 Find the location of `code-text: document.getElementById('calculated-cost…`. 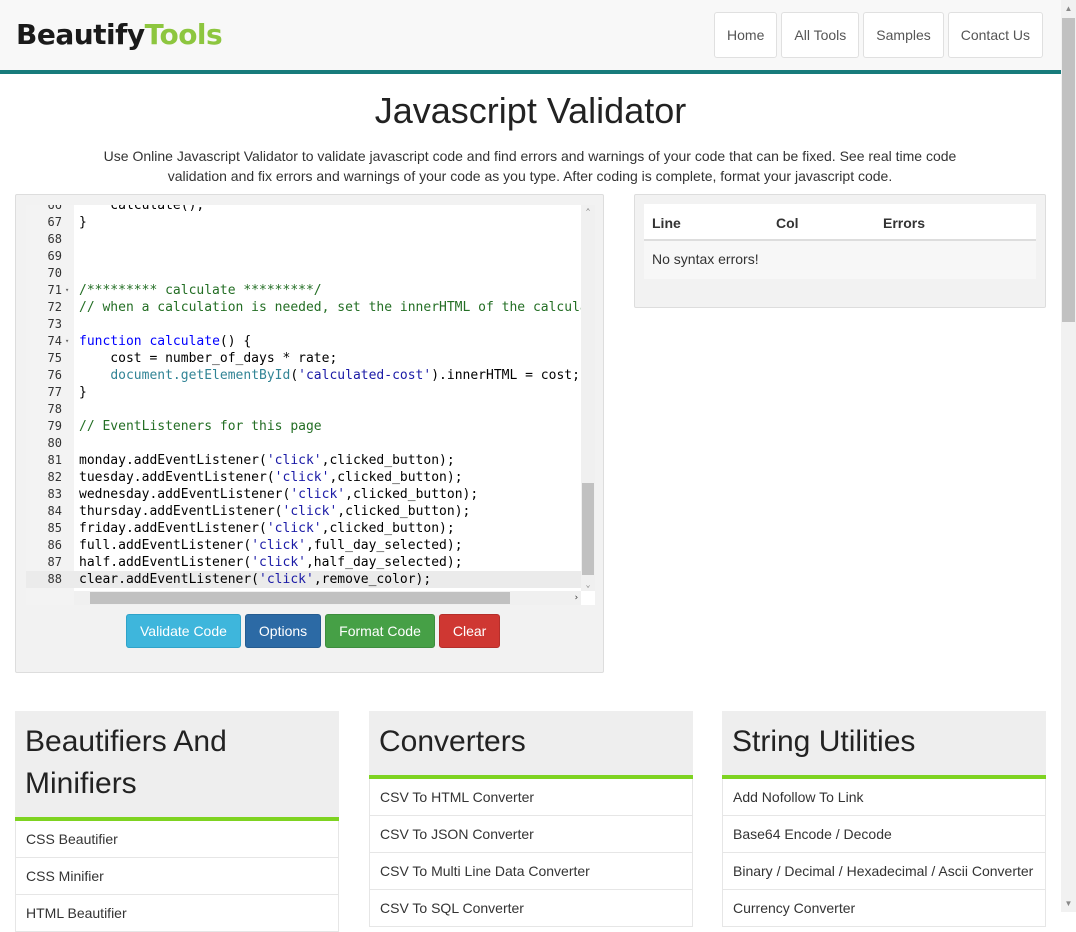

code-text: document.getElementById('calculated-cost… is located at coordinates (345, 375).